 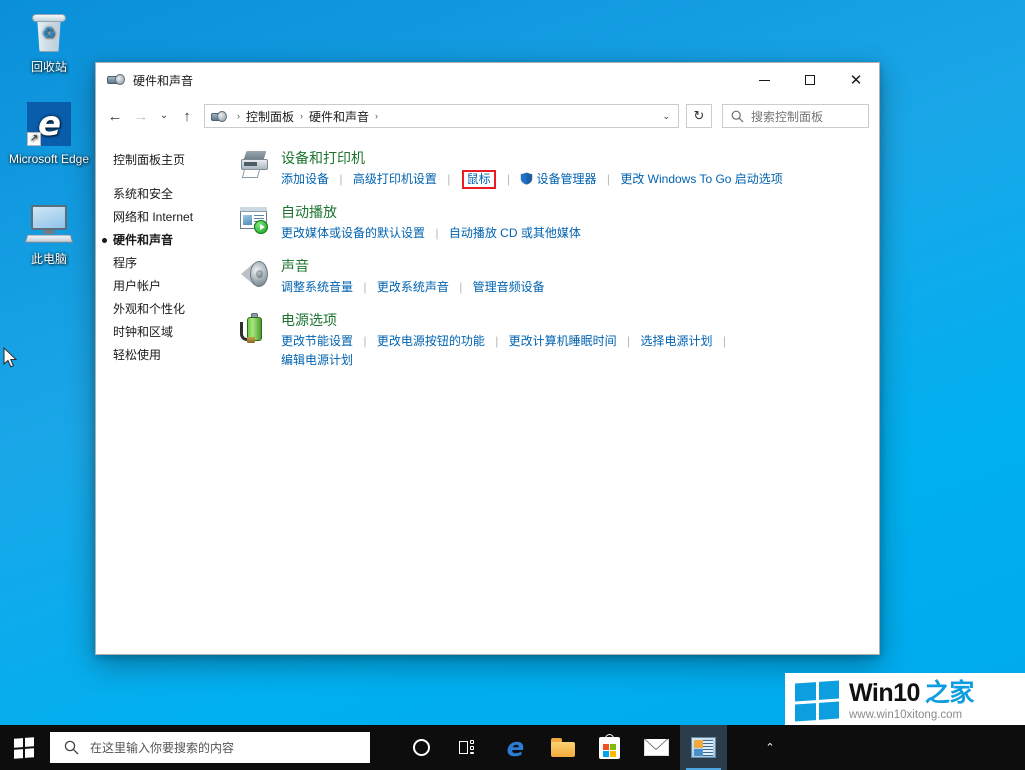 What do you see at coordinates (257, 223) in the screenshot?
I see `autoplay-icon` at bounding box center [257, 223].